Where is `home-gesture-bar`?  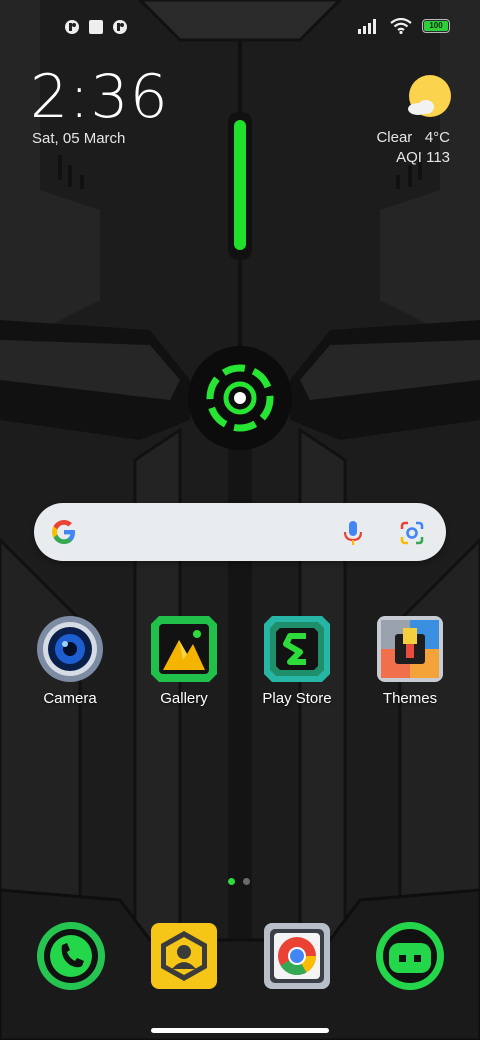 home-gesture-bar is located at coordinates (240, 1030).